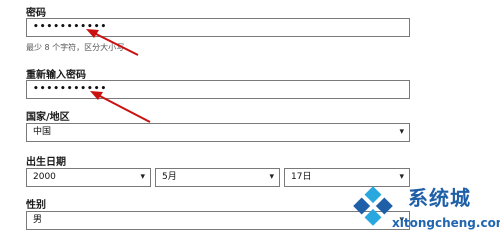 The height and width of the screenshot is (240, 500). Describe the element at coordinates (123, 108) in the screenshot. I see `arrow-to-confirm` at that location.